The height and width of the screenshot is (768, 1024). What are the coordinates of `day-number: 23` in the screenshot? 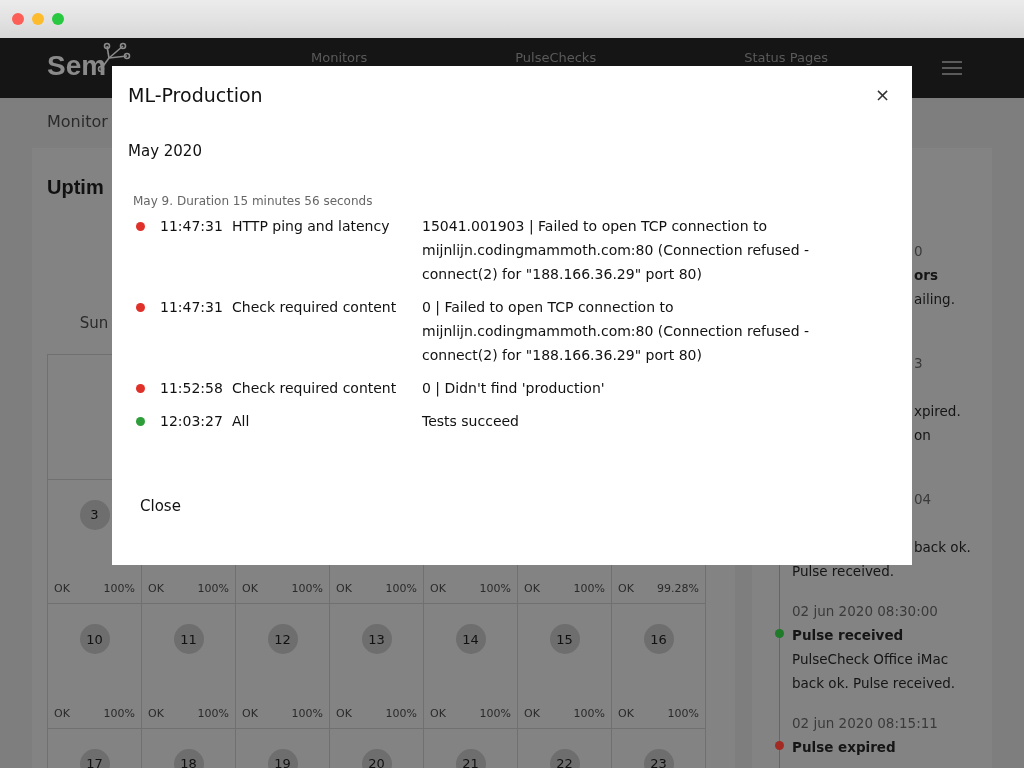 It's located at (658, 758).